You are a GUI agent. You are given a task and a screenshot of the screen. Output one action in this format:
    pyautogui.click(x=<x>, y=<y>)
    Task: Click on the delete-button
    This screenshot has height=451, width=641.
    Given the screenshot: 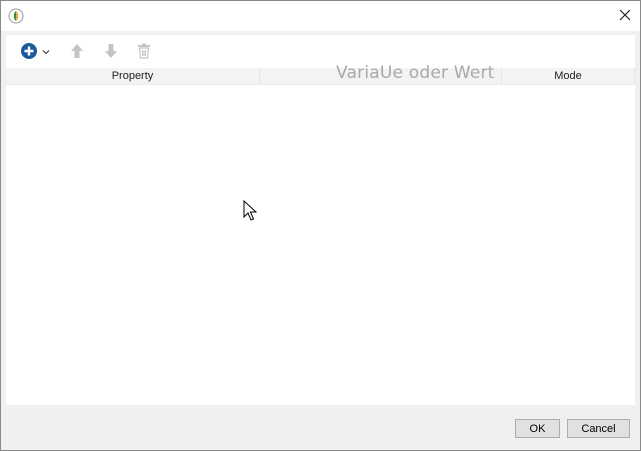 What is the action you would take?
    pyautogui.click(x=144, y=52)
    